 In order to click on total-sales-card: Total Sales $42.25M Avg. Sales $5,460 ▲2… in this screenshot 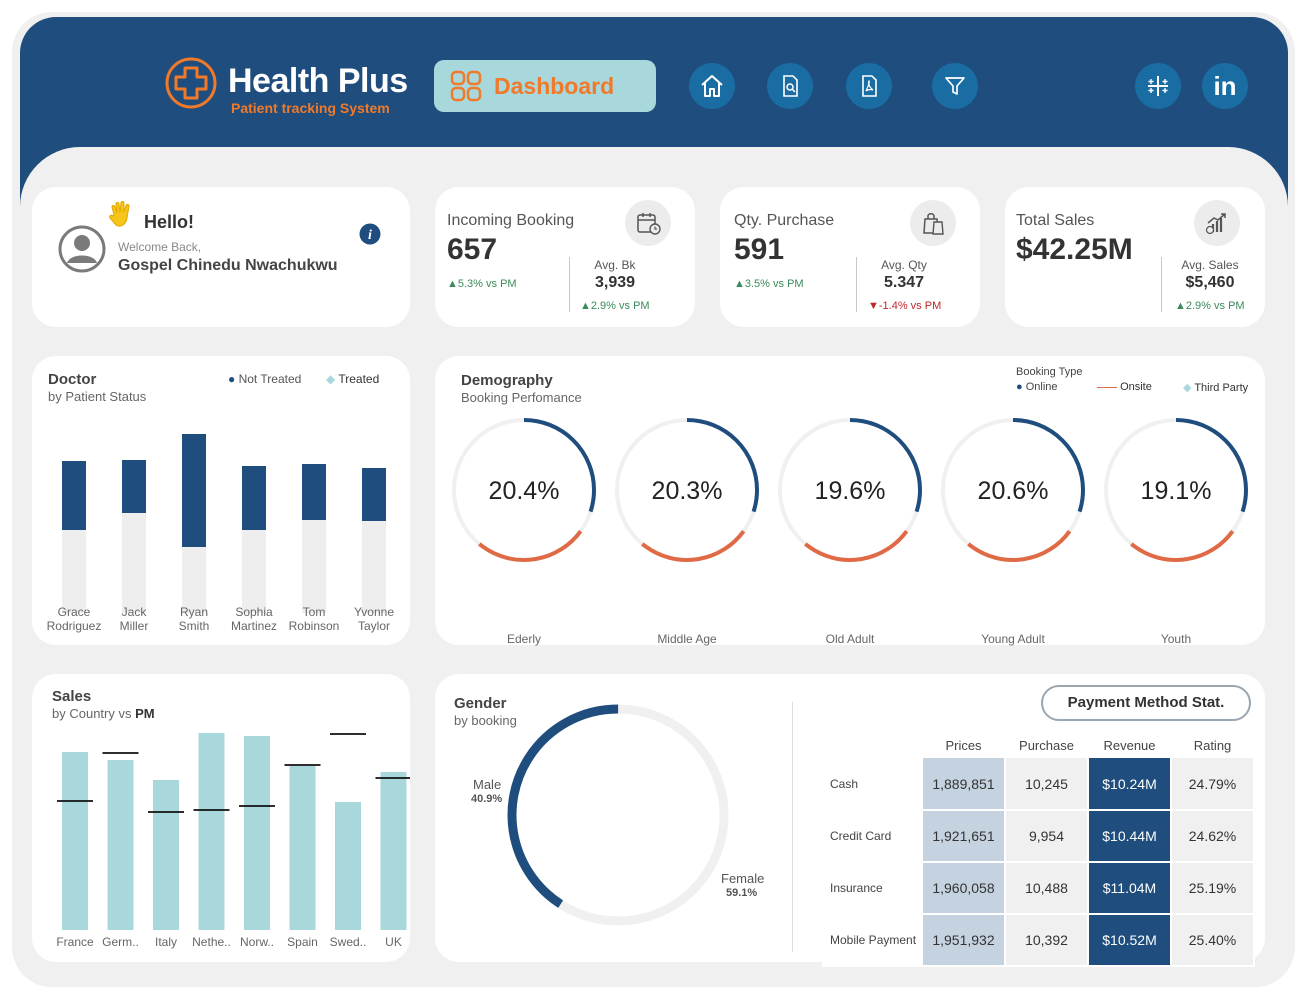, I will do `click(1135, 257)`.